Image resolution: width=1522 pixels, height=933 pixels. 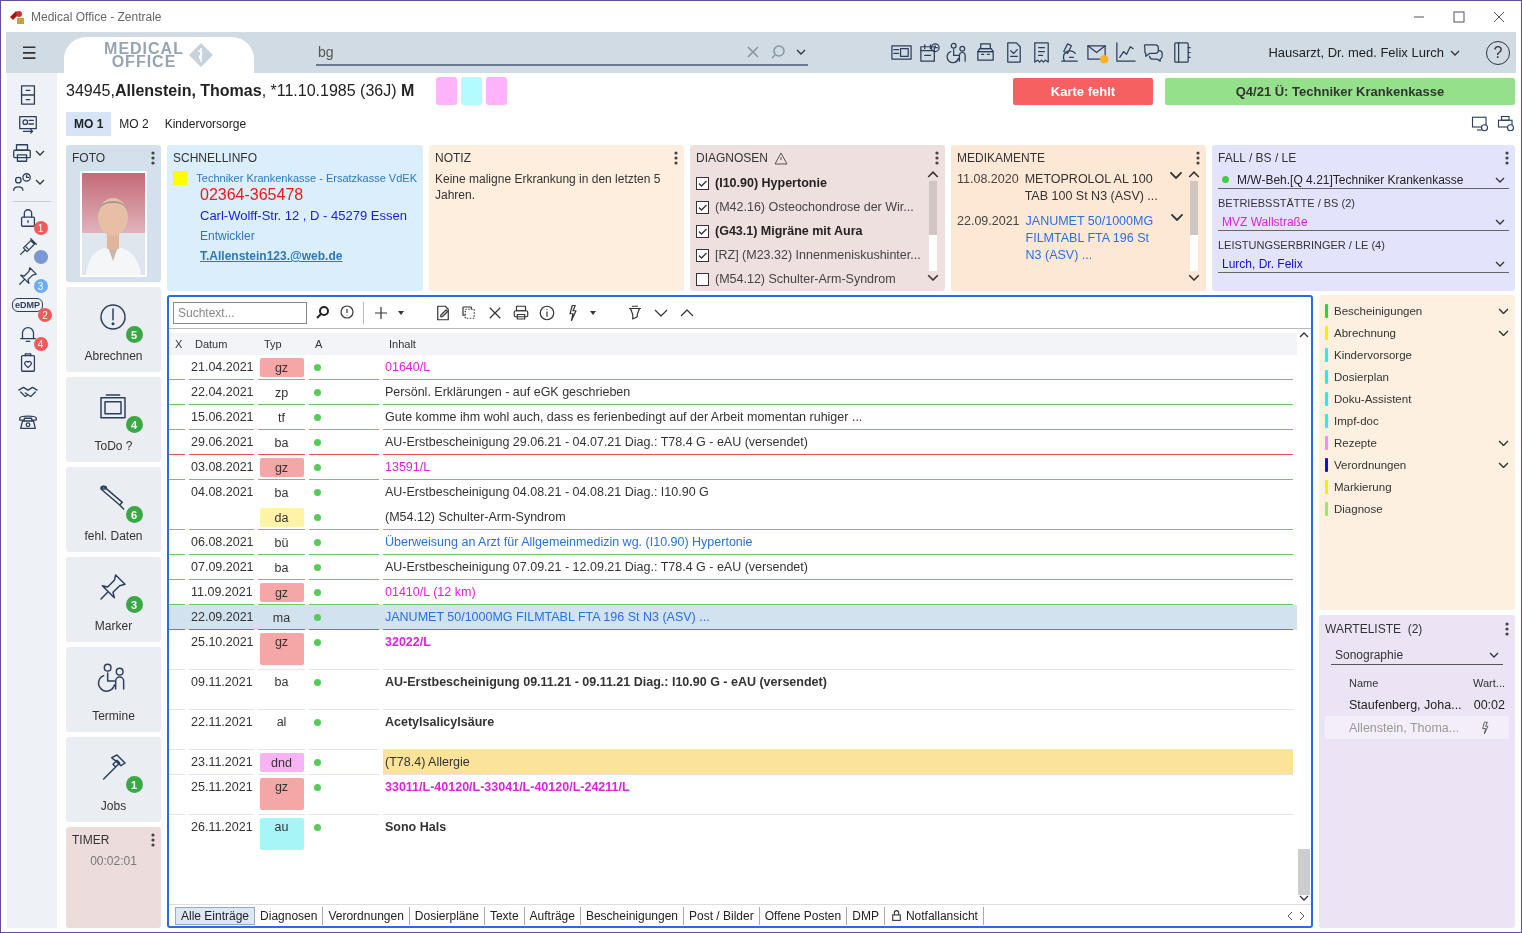 I want to click on tab: Notfallansicht, so click(x=934, y=915).